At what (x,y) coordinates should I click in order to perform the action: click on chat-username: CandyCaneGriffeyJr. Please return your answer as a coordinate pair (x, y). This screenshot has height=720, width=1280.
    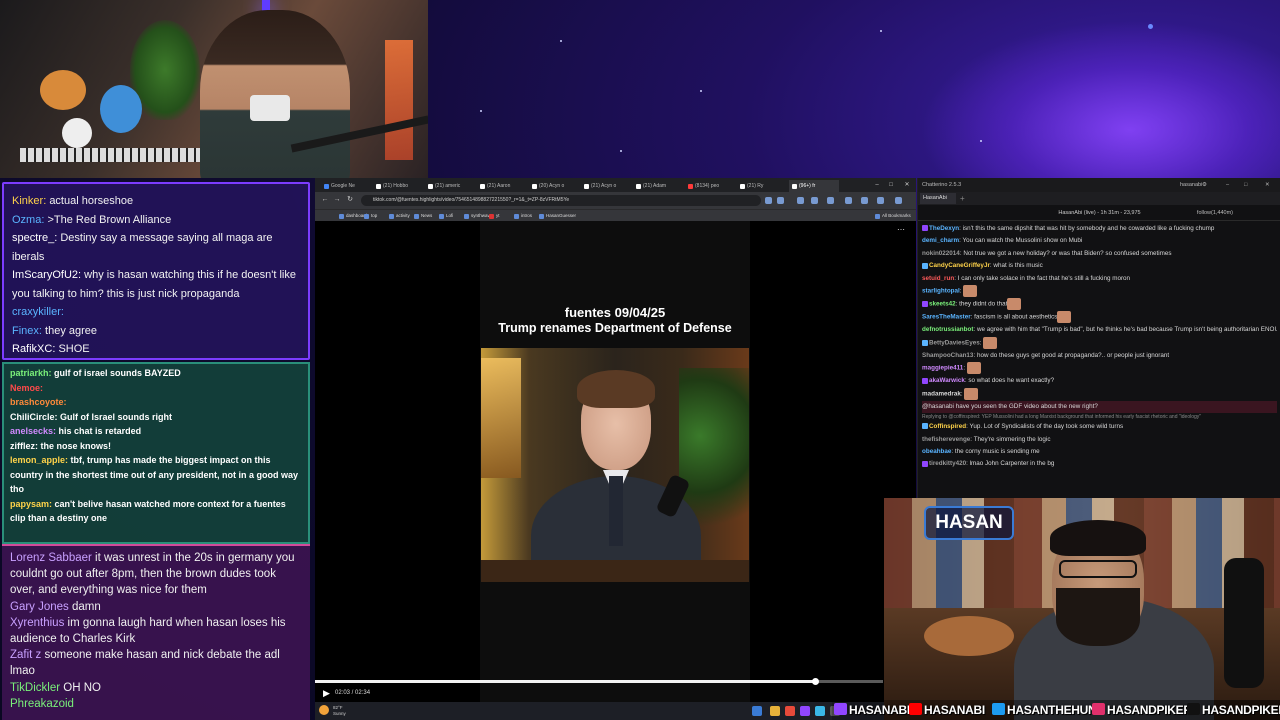
    Looking at the image, I should click on (959, 265).